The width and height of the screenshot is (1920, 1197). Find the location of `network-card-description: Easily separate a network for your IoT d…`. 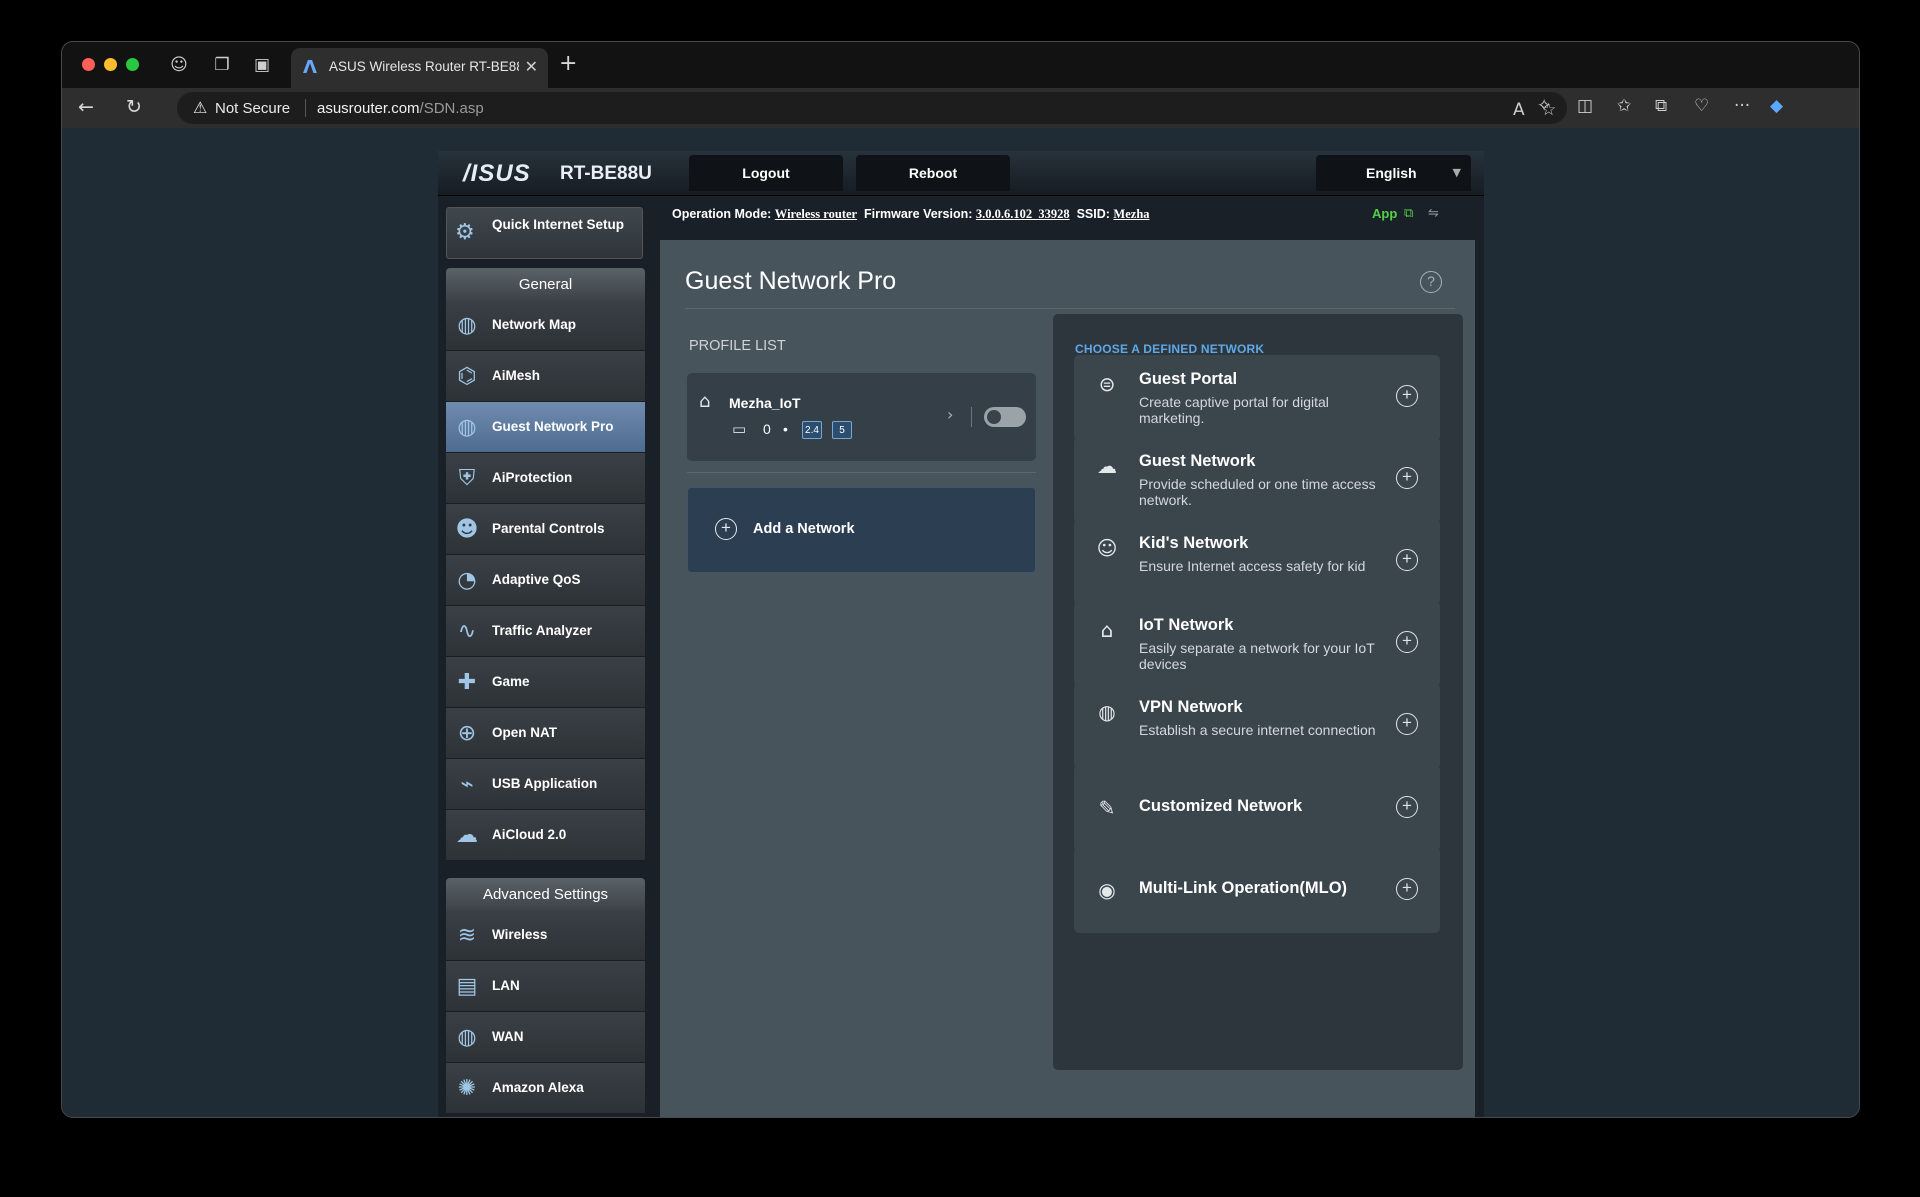

network-card-description: Easily separate a network for your IoT d… is located at coordinates (1257, 656).